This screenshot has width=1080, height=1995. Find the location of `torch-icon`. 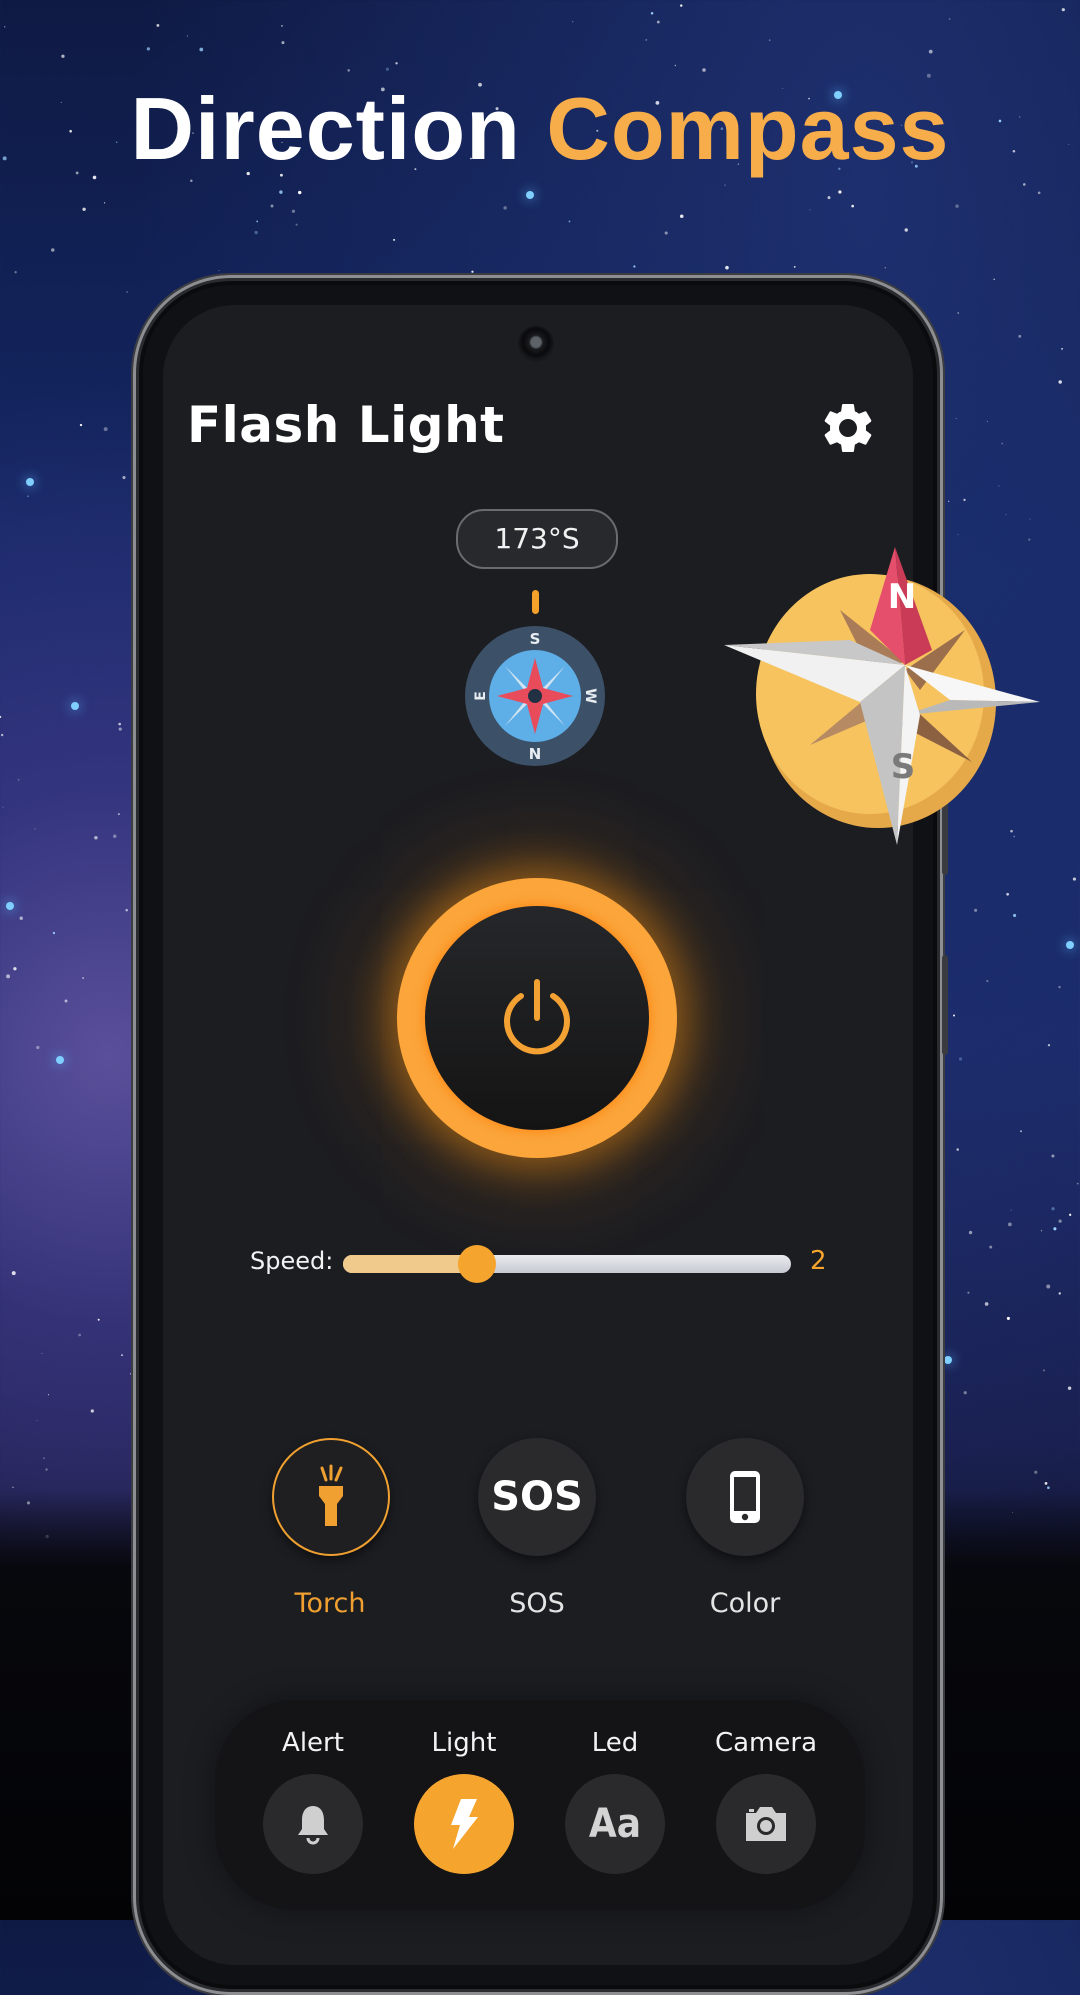

torch-icon is located at coordinates (331, 1495).